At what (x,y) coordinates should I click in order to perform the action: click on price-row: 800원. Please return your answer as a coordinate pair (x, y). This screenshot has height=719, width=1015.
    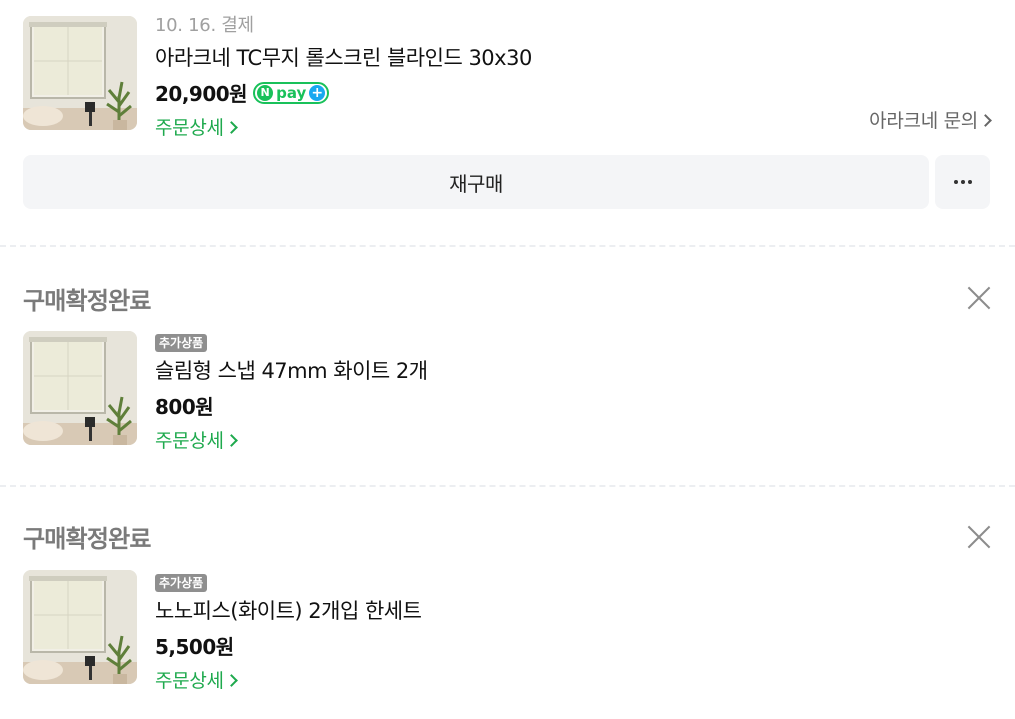
    Looking at the image, I should click on (575, 405).